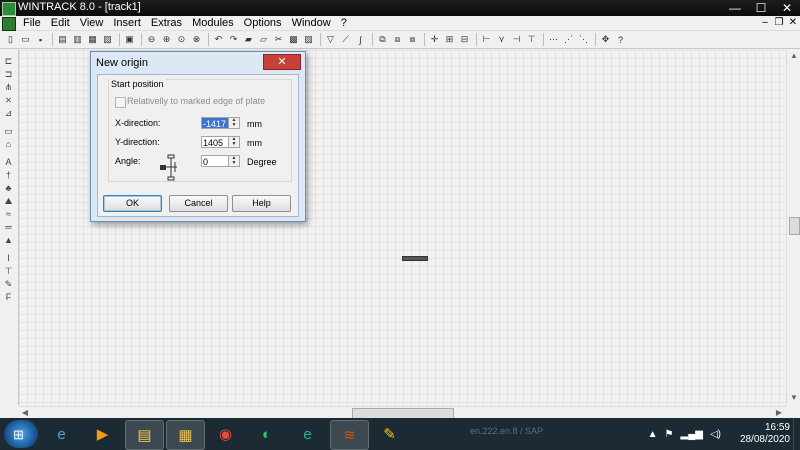  Describe the element at coordinates (151, 39) in the screenshot. I see `zoom-out-icon: ⊖` at that location.